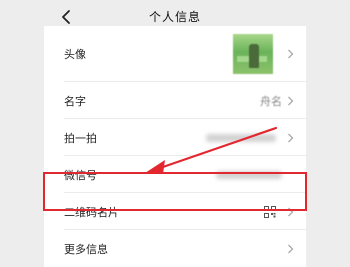 The image size is (350, 267). I want to click on row-pat: 拍一拍, so click(175, 137).